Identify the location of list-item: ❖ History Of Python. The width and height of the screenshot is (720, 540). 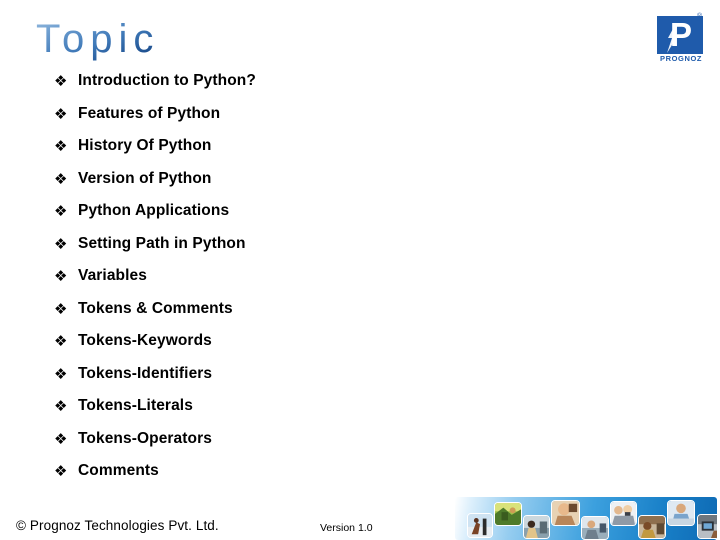
(334, 151).